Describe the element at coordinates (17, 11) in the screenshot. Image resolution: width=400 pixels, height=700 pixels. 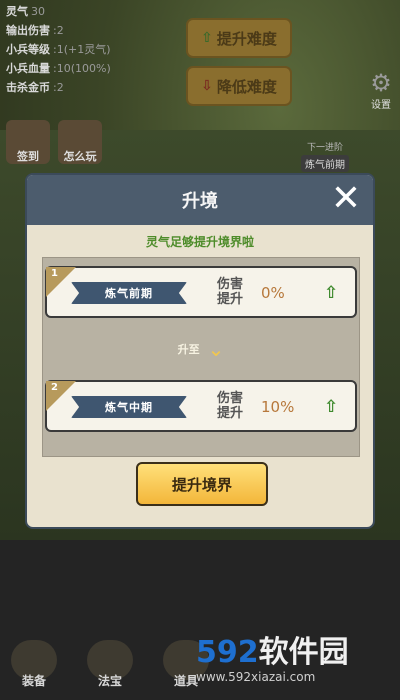
I see `stat-label: 灵气` at that location.